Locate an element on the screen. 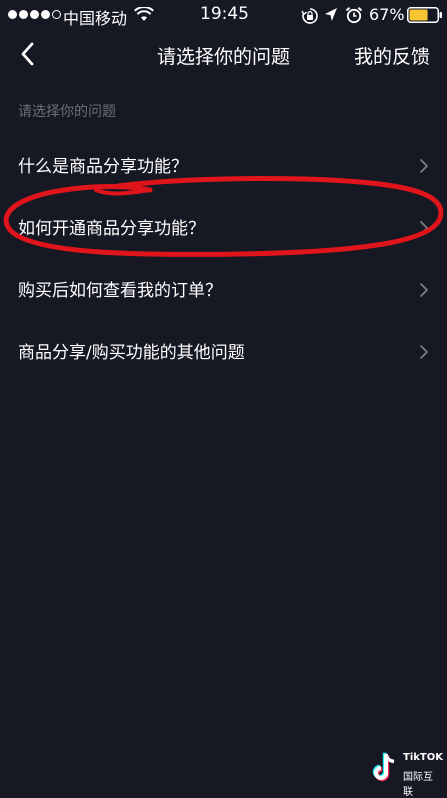  status-time: 19:45 is located at coordinates (224, 14).